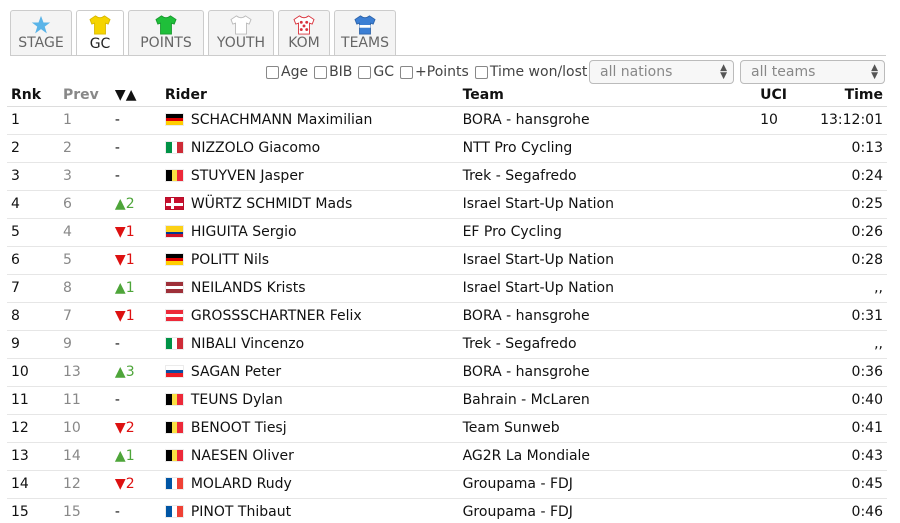  I want to click on header-rider: Rider, so click(309, 95).